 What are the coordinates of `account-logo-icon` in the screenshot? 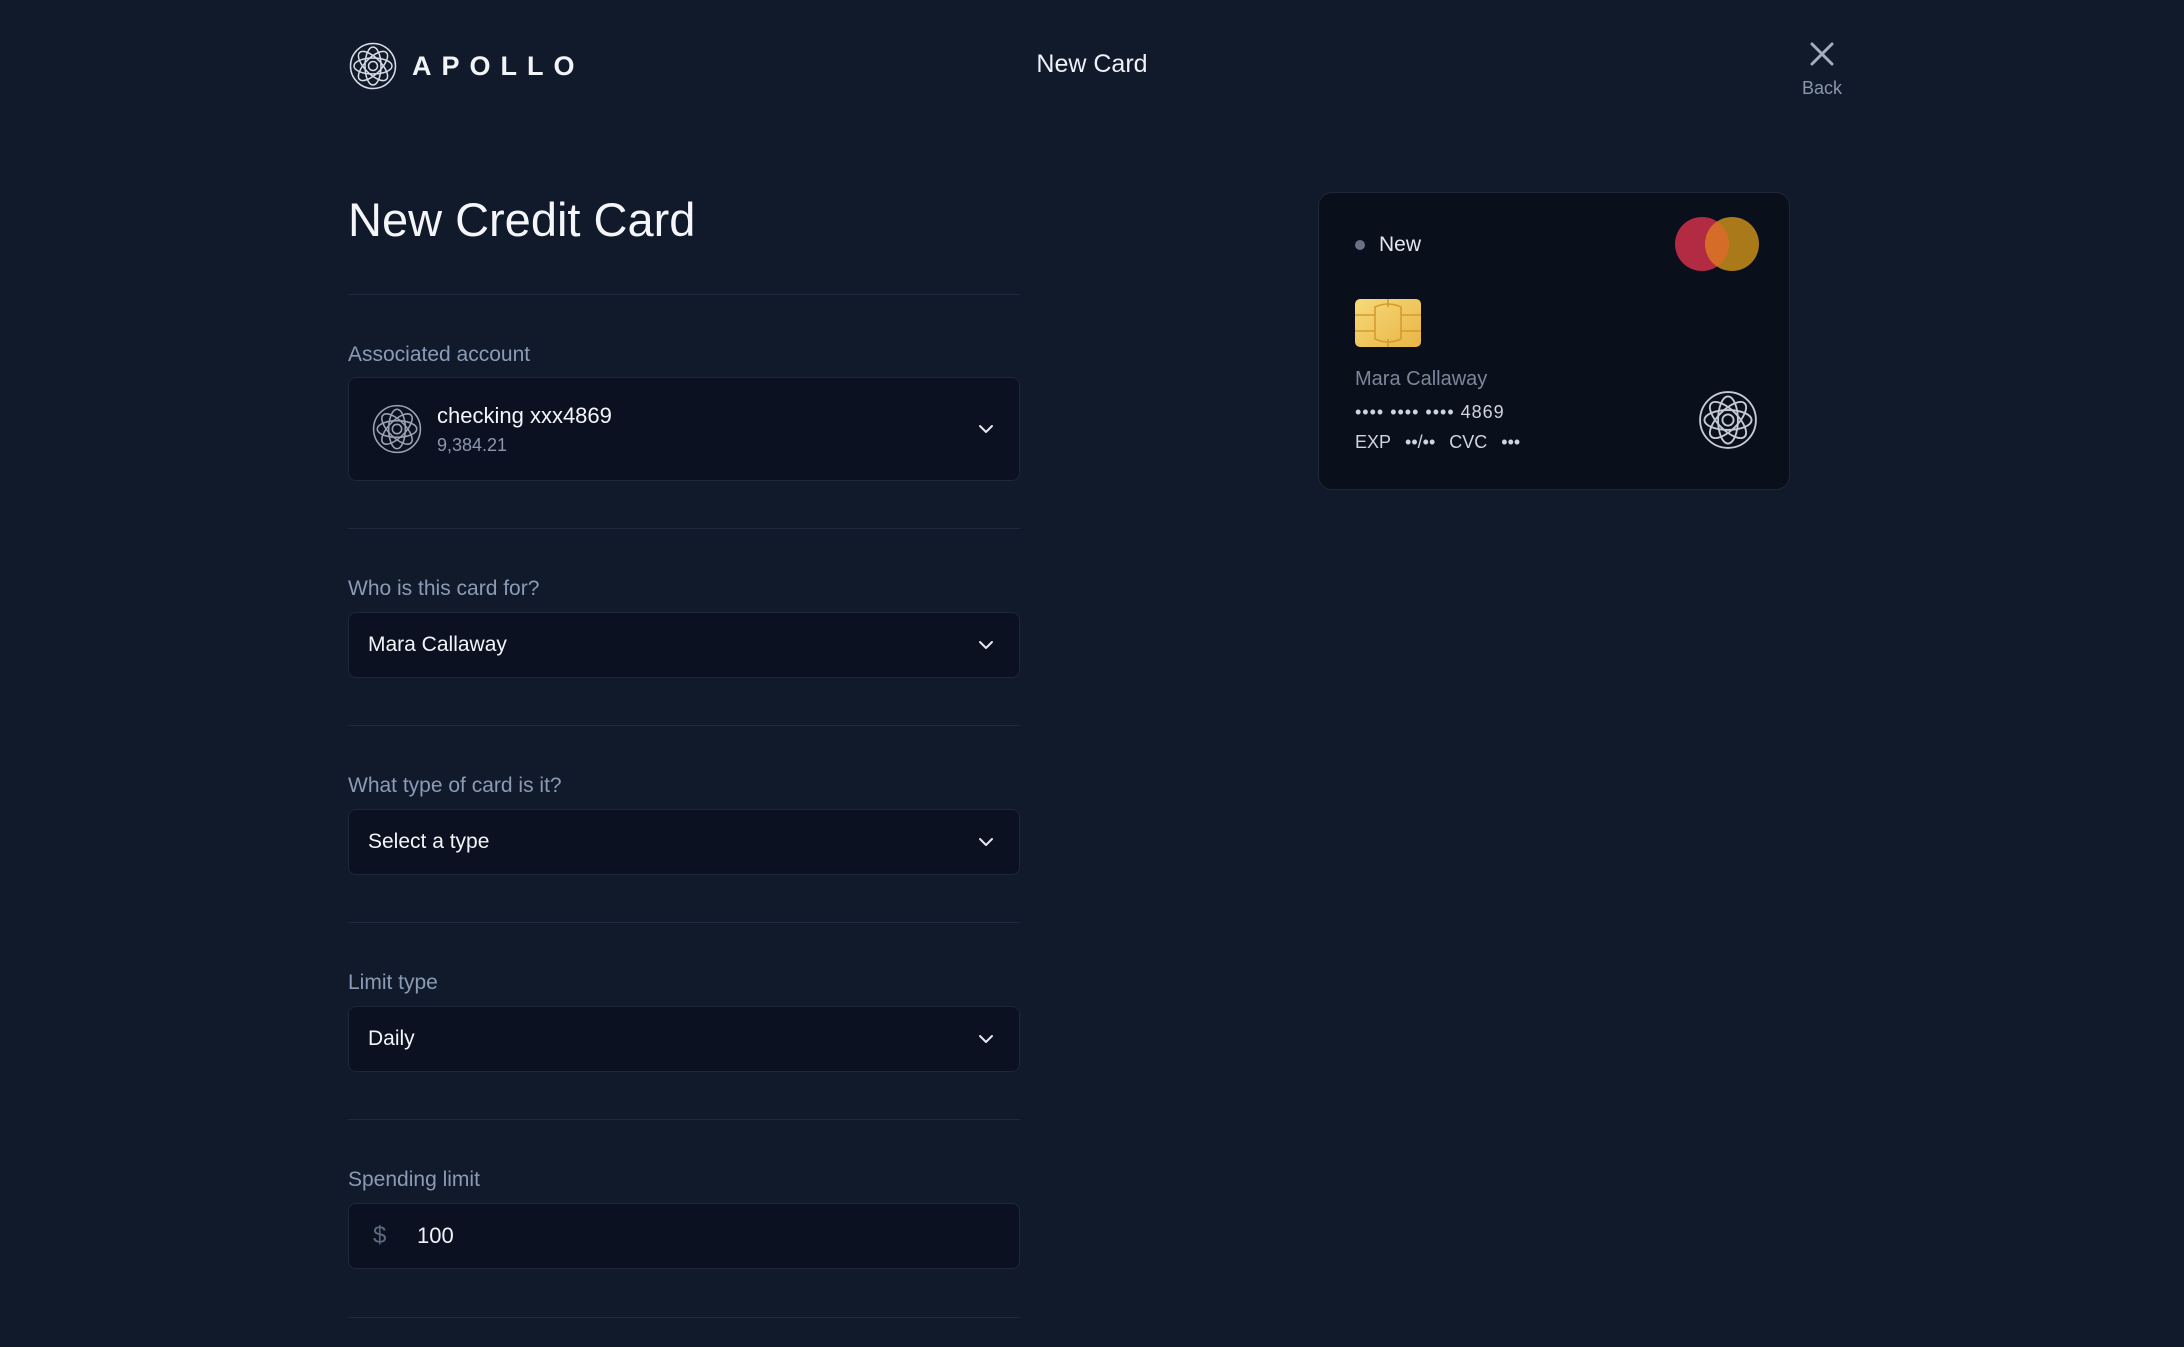 It's located at (397, 429).